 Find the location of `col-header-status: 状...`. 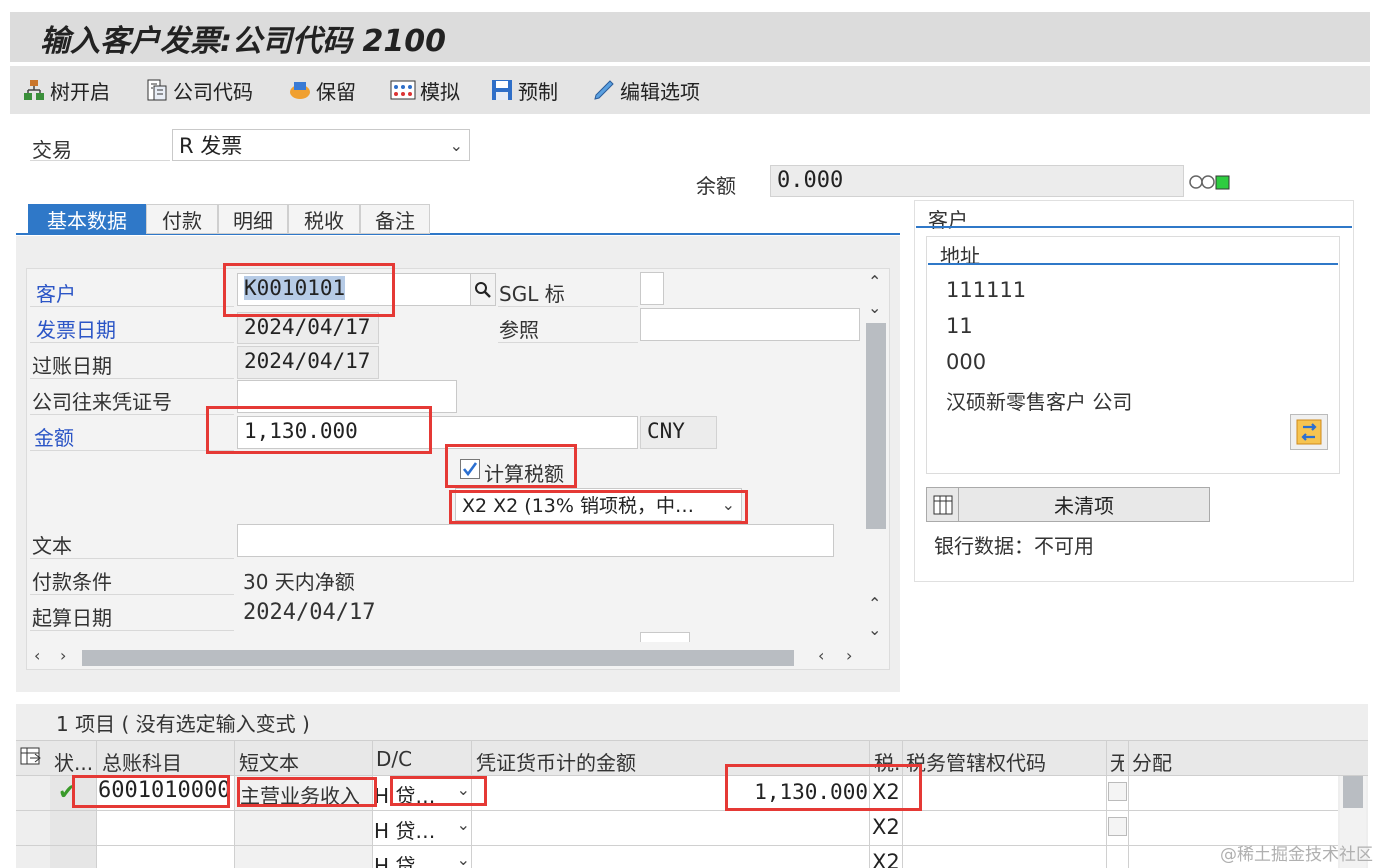

col-header-status: 状... is located at coordinates (73, 761).